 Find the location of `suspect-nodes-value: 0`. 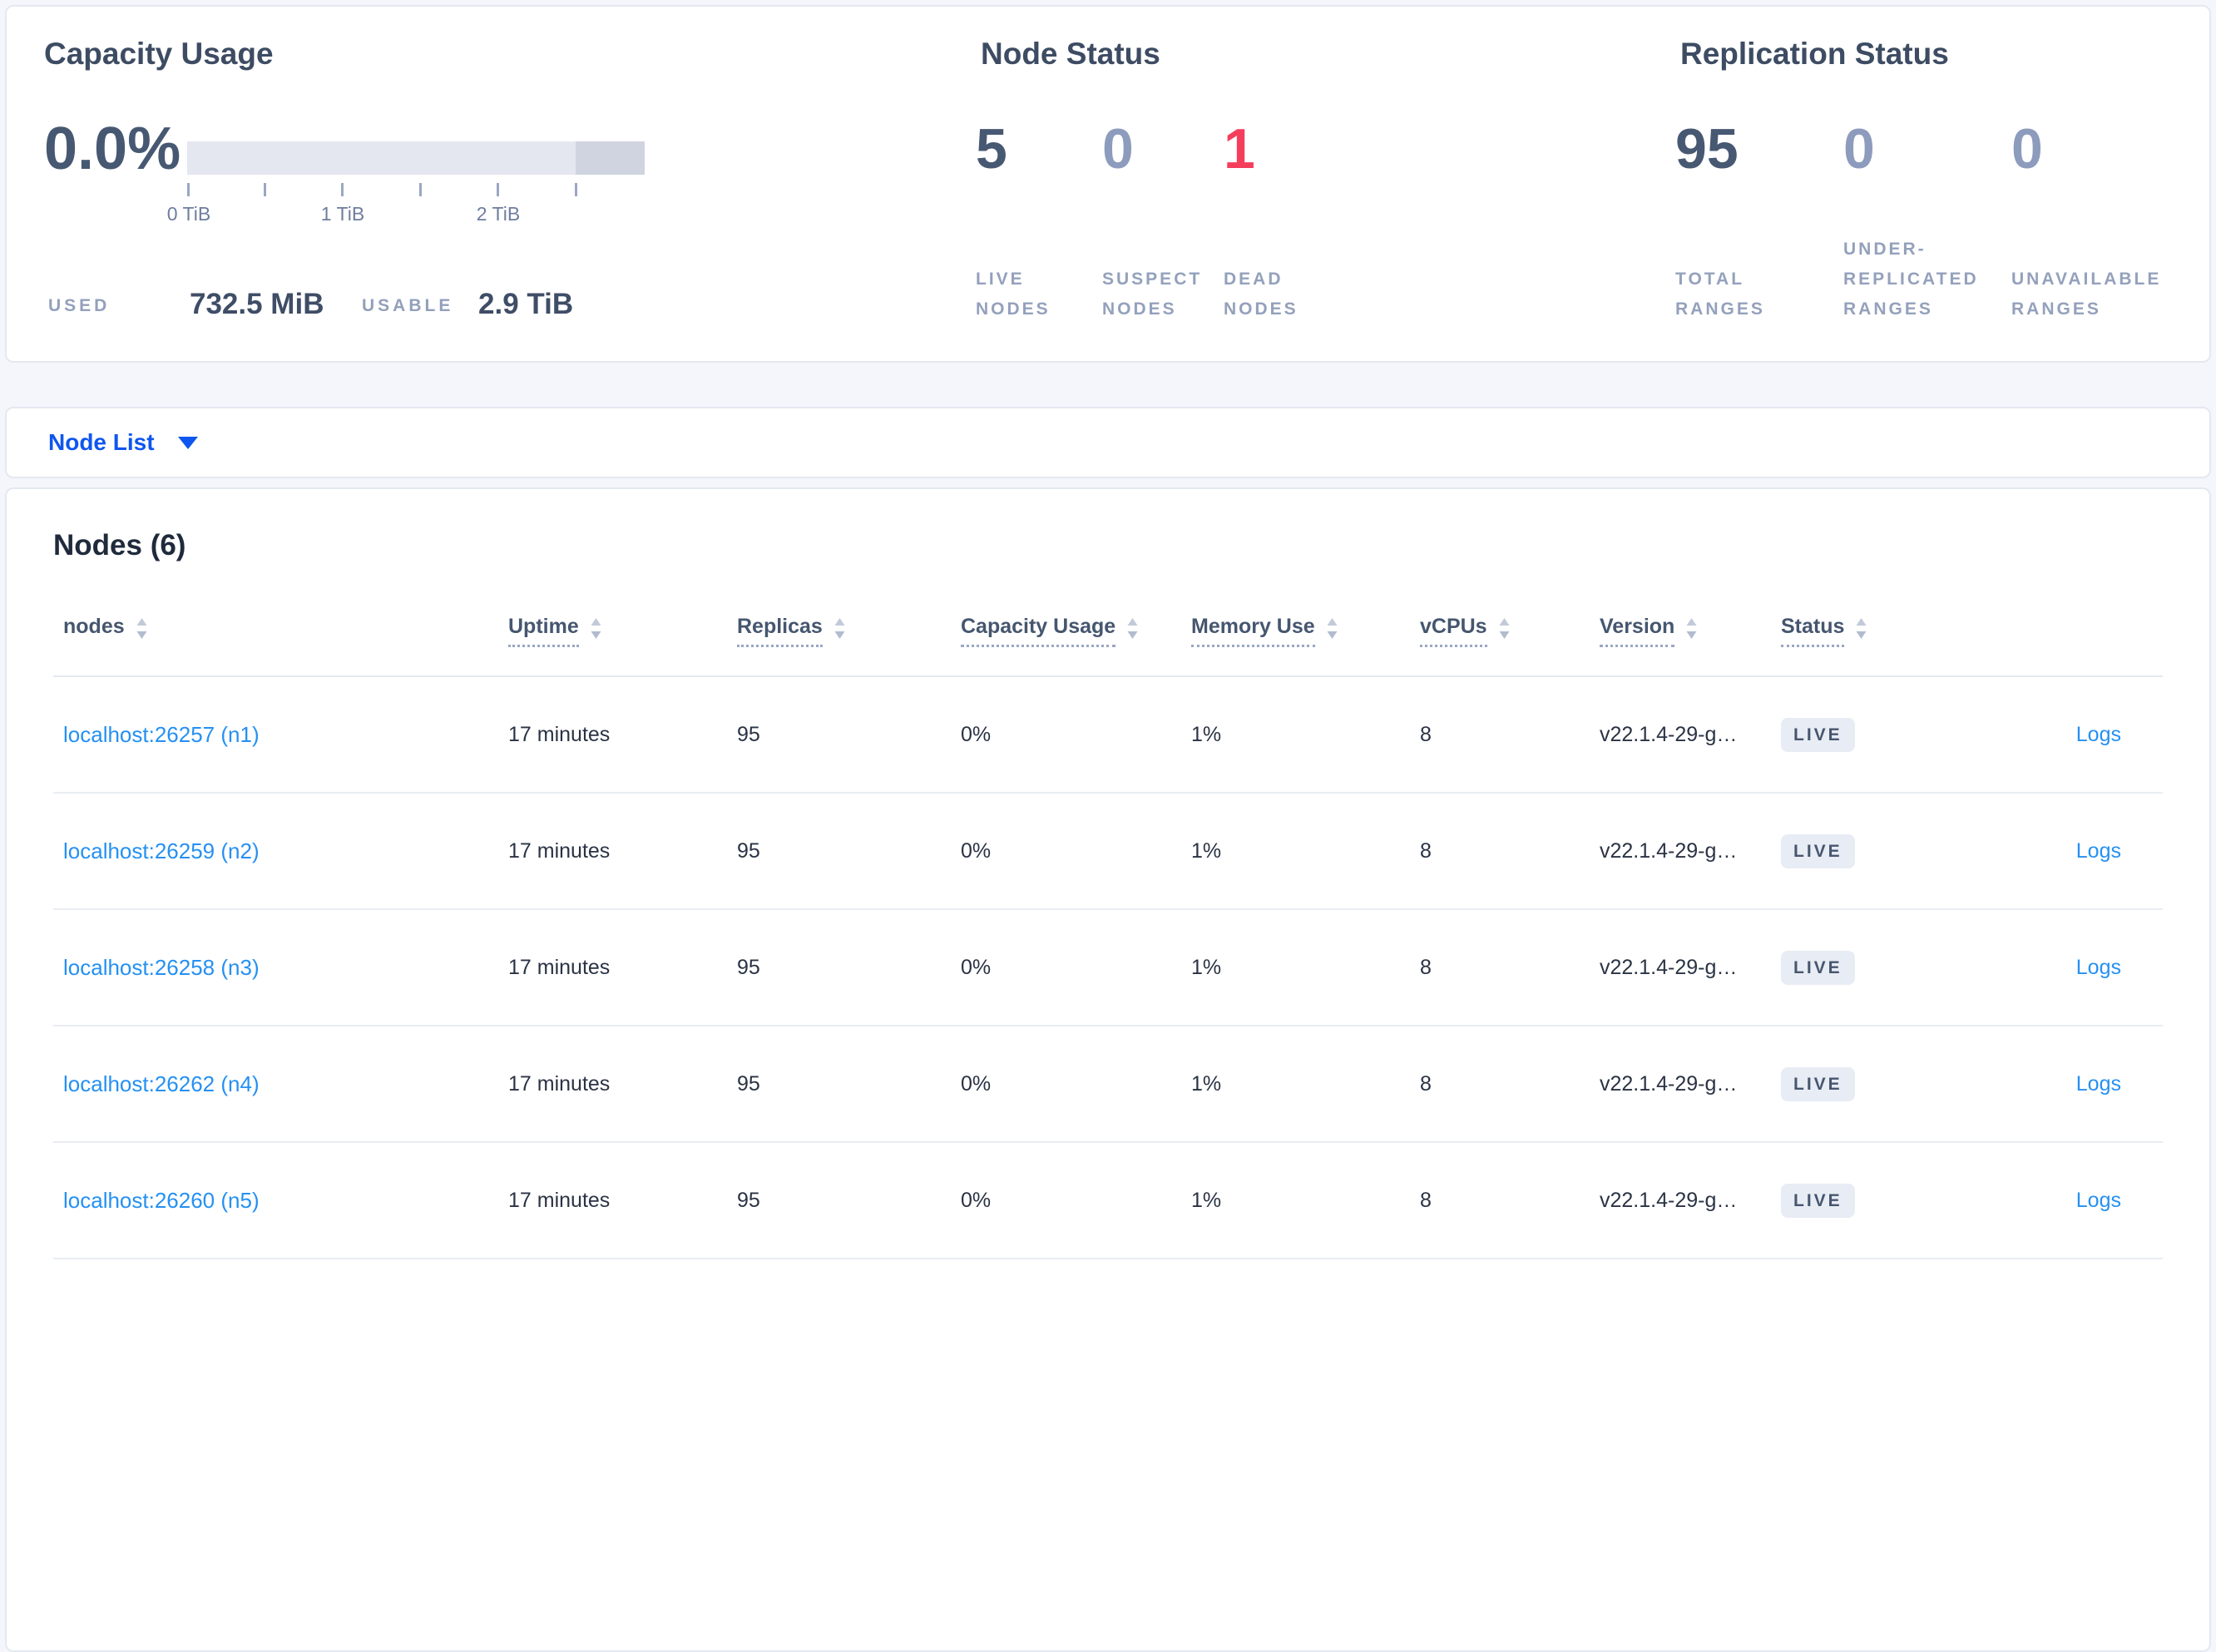

suspect-nodes-value: 0 is located at coordinates (1118, 149).